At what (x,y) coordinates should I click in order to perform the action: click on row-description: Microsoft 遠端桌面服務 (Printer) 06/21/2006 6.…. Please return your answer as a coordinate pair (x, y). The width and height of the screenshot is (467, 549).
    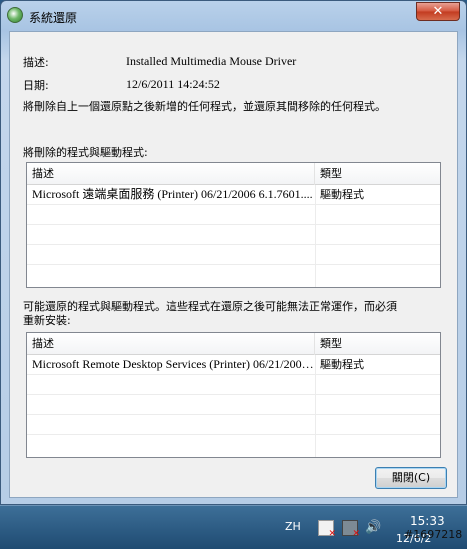
    Looking at the image, I should click on (172, 194).